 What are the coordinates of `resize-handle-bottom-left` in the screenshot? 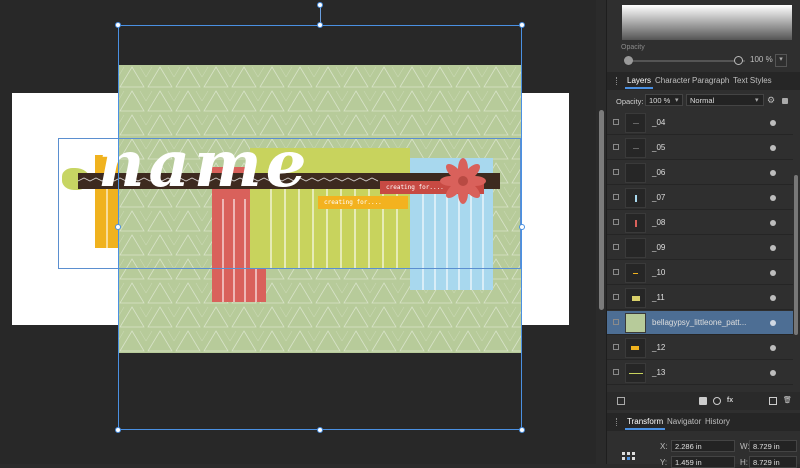 It's located at (118, 430).